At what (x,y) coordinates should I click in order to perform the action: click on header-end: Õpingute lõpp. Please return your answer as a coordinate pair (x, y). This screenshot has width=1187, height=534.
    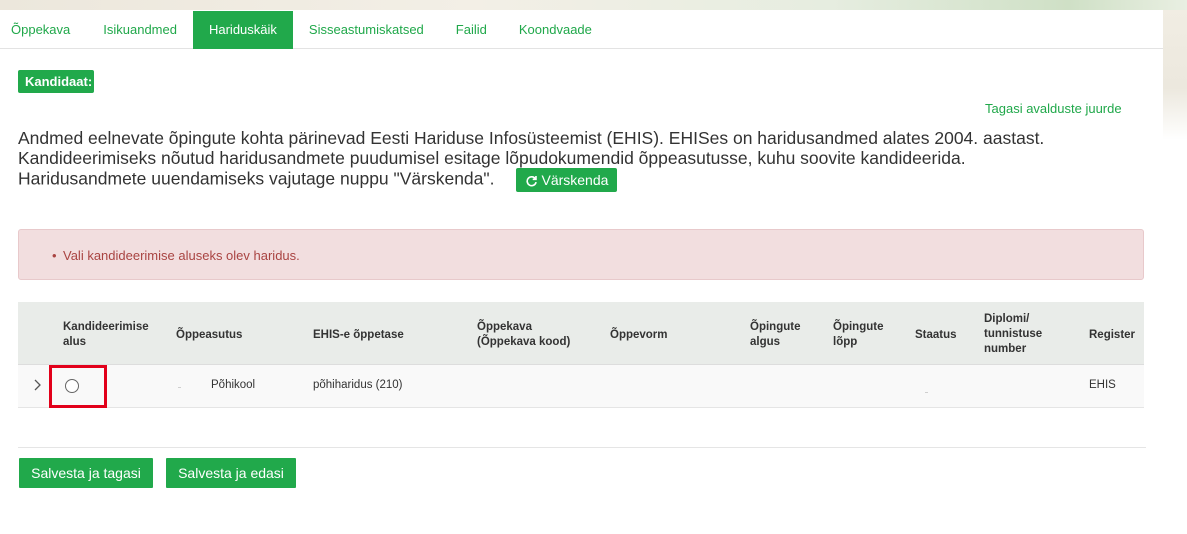
    Looking at the image, I should click on (858, 334).